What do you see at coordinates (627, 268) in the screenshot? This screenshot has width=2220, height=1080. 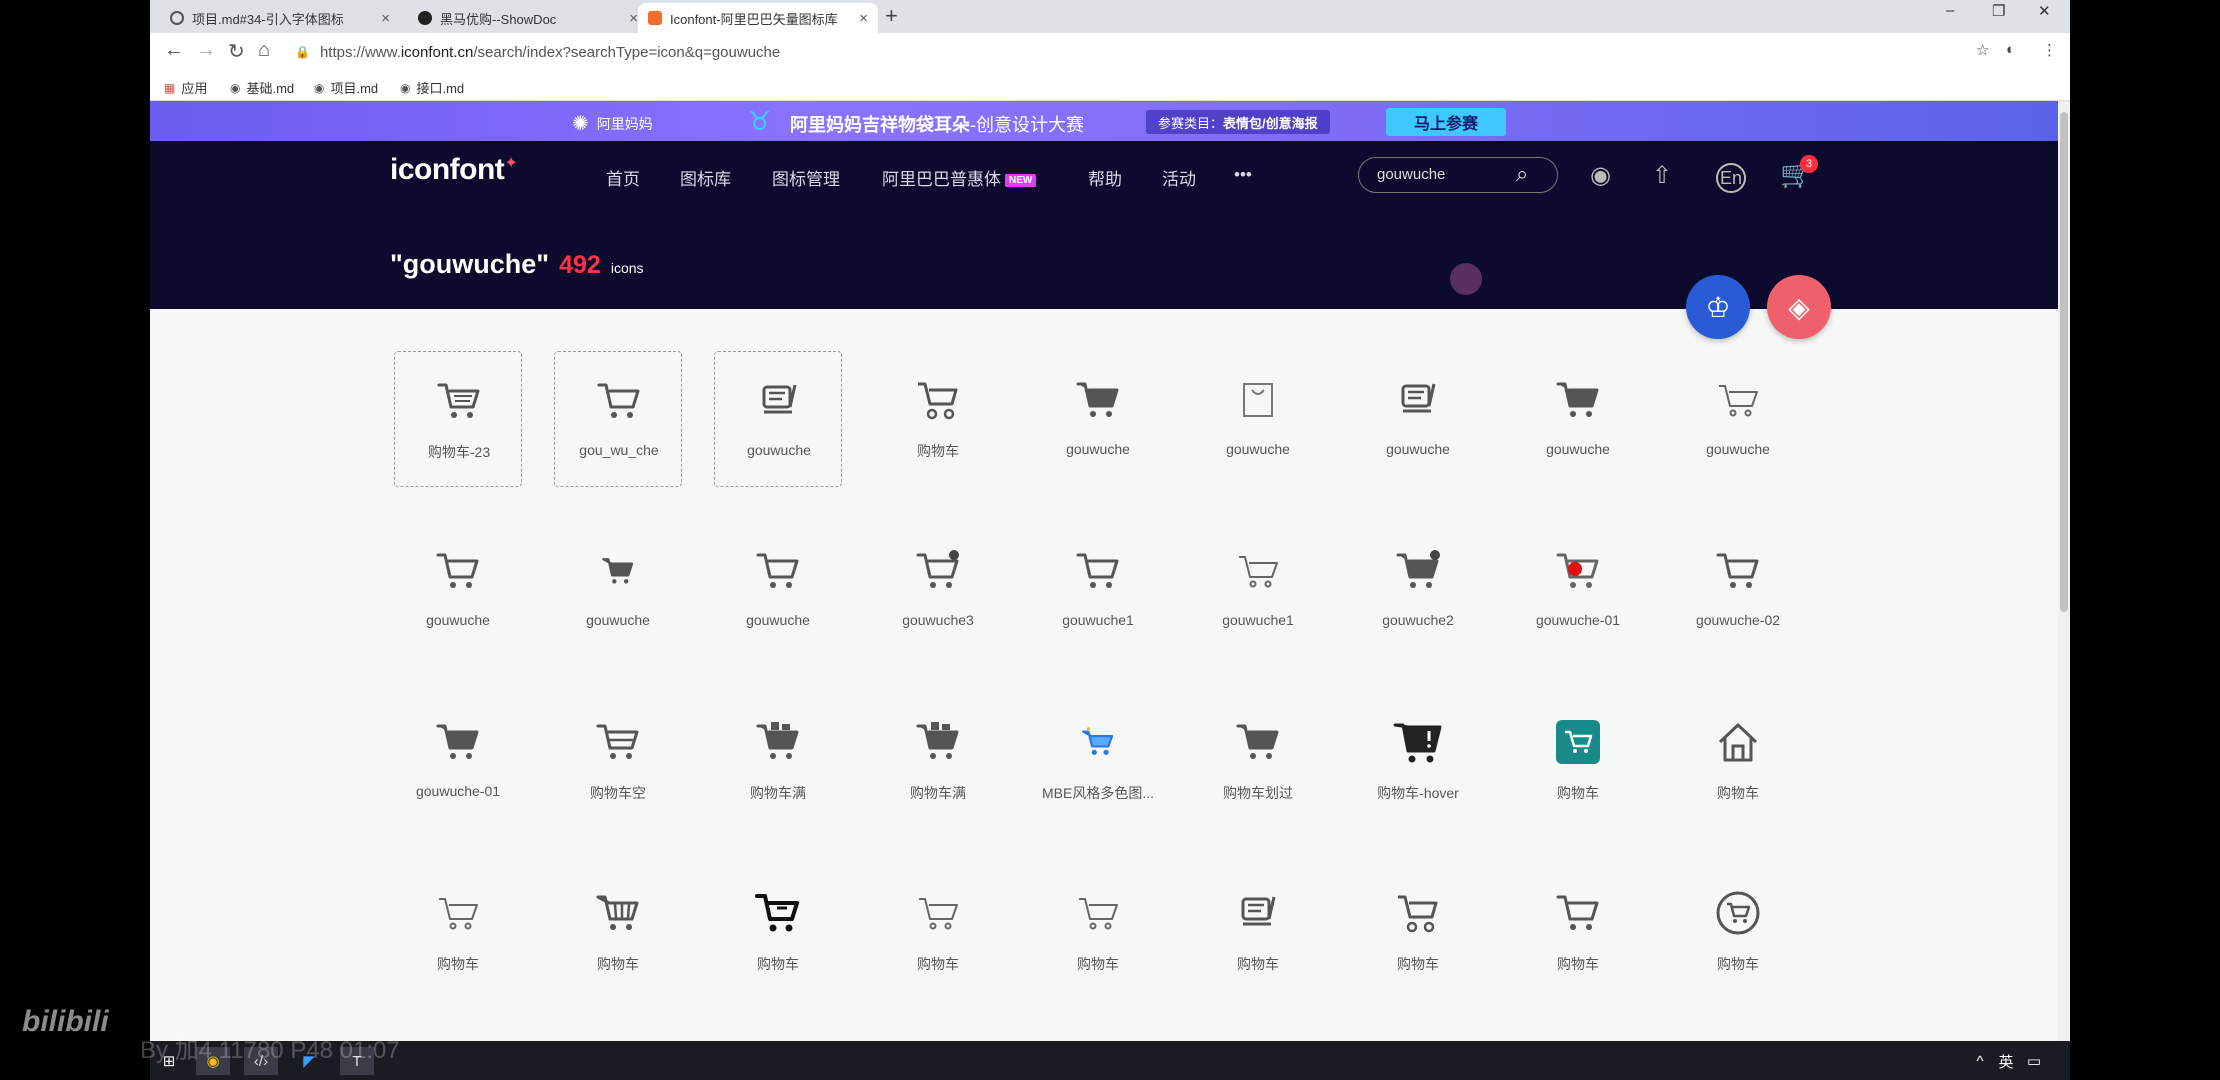 I see `result-unit: icons` at bounding box center [627, 268].